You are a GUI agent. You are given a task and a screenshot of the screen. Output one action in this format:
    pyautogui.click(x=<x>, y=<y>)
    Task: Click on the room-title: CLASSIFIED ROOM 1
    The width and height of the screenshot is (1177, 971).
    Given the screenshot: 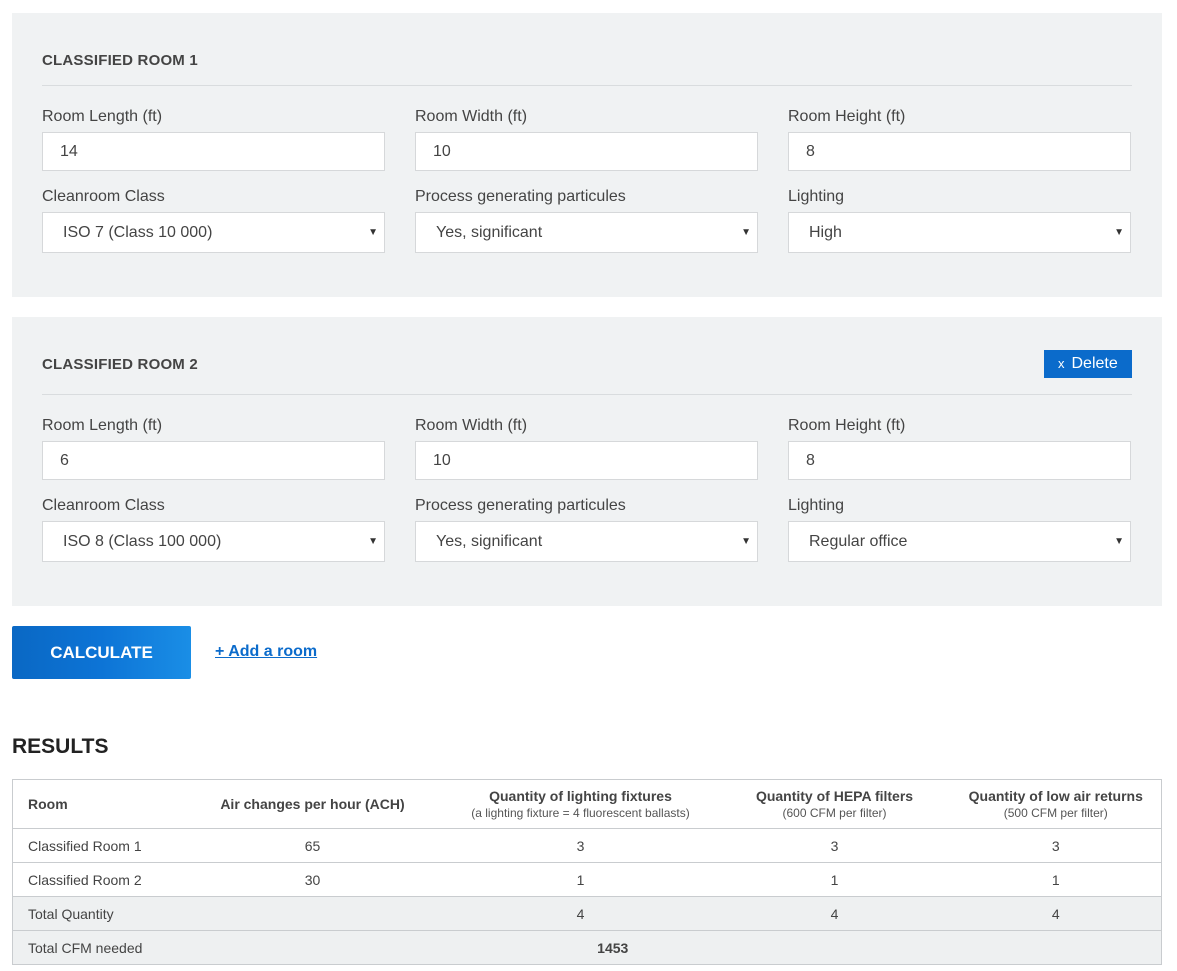 What is the action you would take?
    pyautogui.click(x=120, y=60)
    